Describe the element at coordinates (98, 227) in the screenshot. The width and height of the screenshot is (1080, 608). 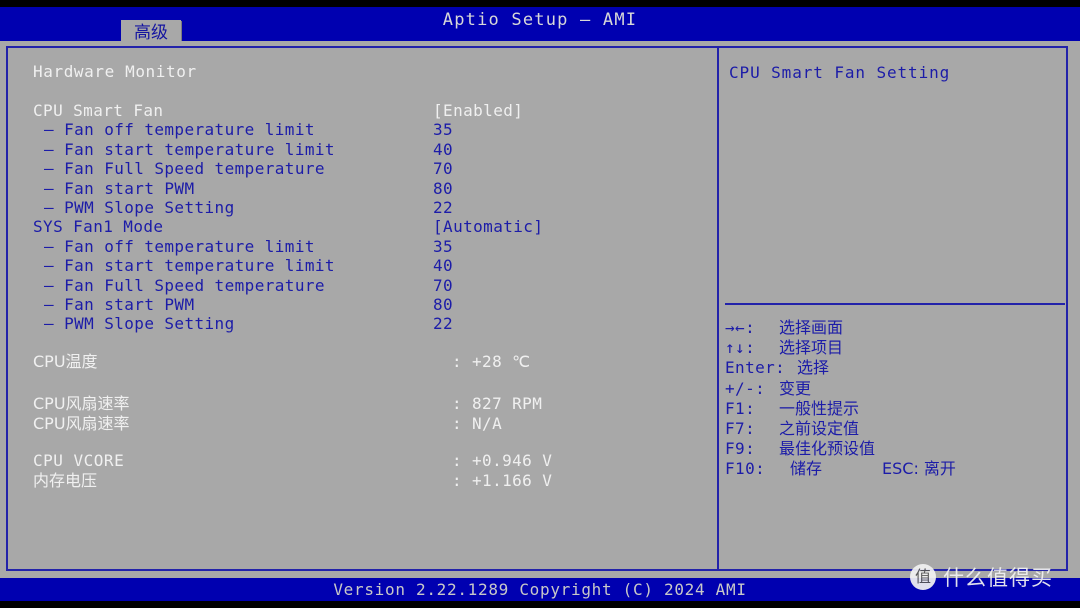
I see `setting-label: SYS Fan1 Mode` at that location.